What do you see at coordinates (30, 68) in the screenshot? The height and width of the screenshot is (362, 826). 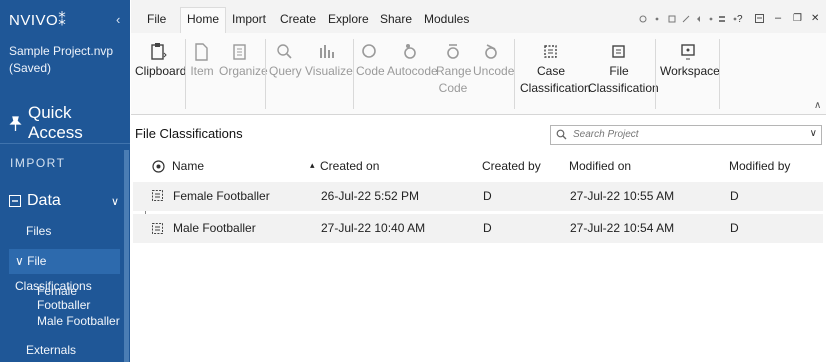 I see `project-state: (Saved)` at bounding box center [30, 68].